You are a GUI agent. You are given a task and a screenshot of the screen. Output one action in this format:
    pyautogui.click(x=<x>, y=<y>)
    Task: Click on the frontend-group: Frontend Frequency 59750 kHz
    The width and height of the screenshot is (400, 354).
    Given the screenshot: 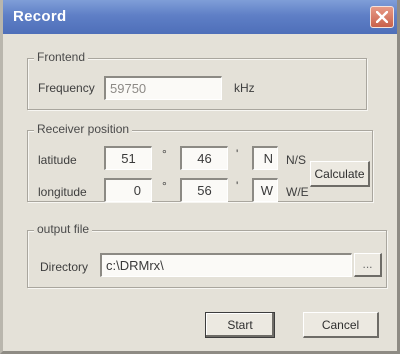 What is the action you would take?
    pyautogui.click(x=197, y=80)
    